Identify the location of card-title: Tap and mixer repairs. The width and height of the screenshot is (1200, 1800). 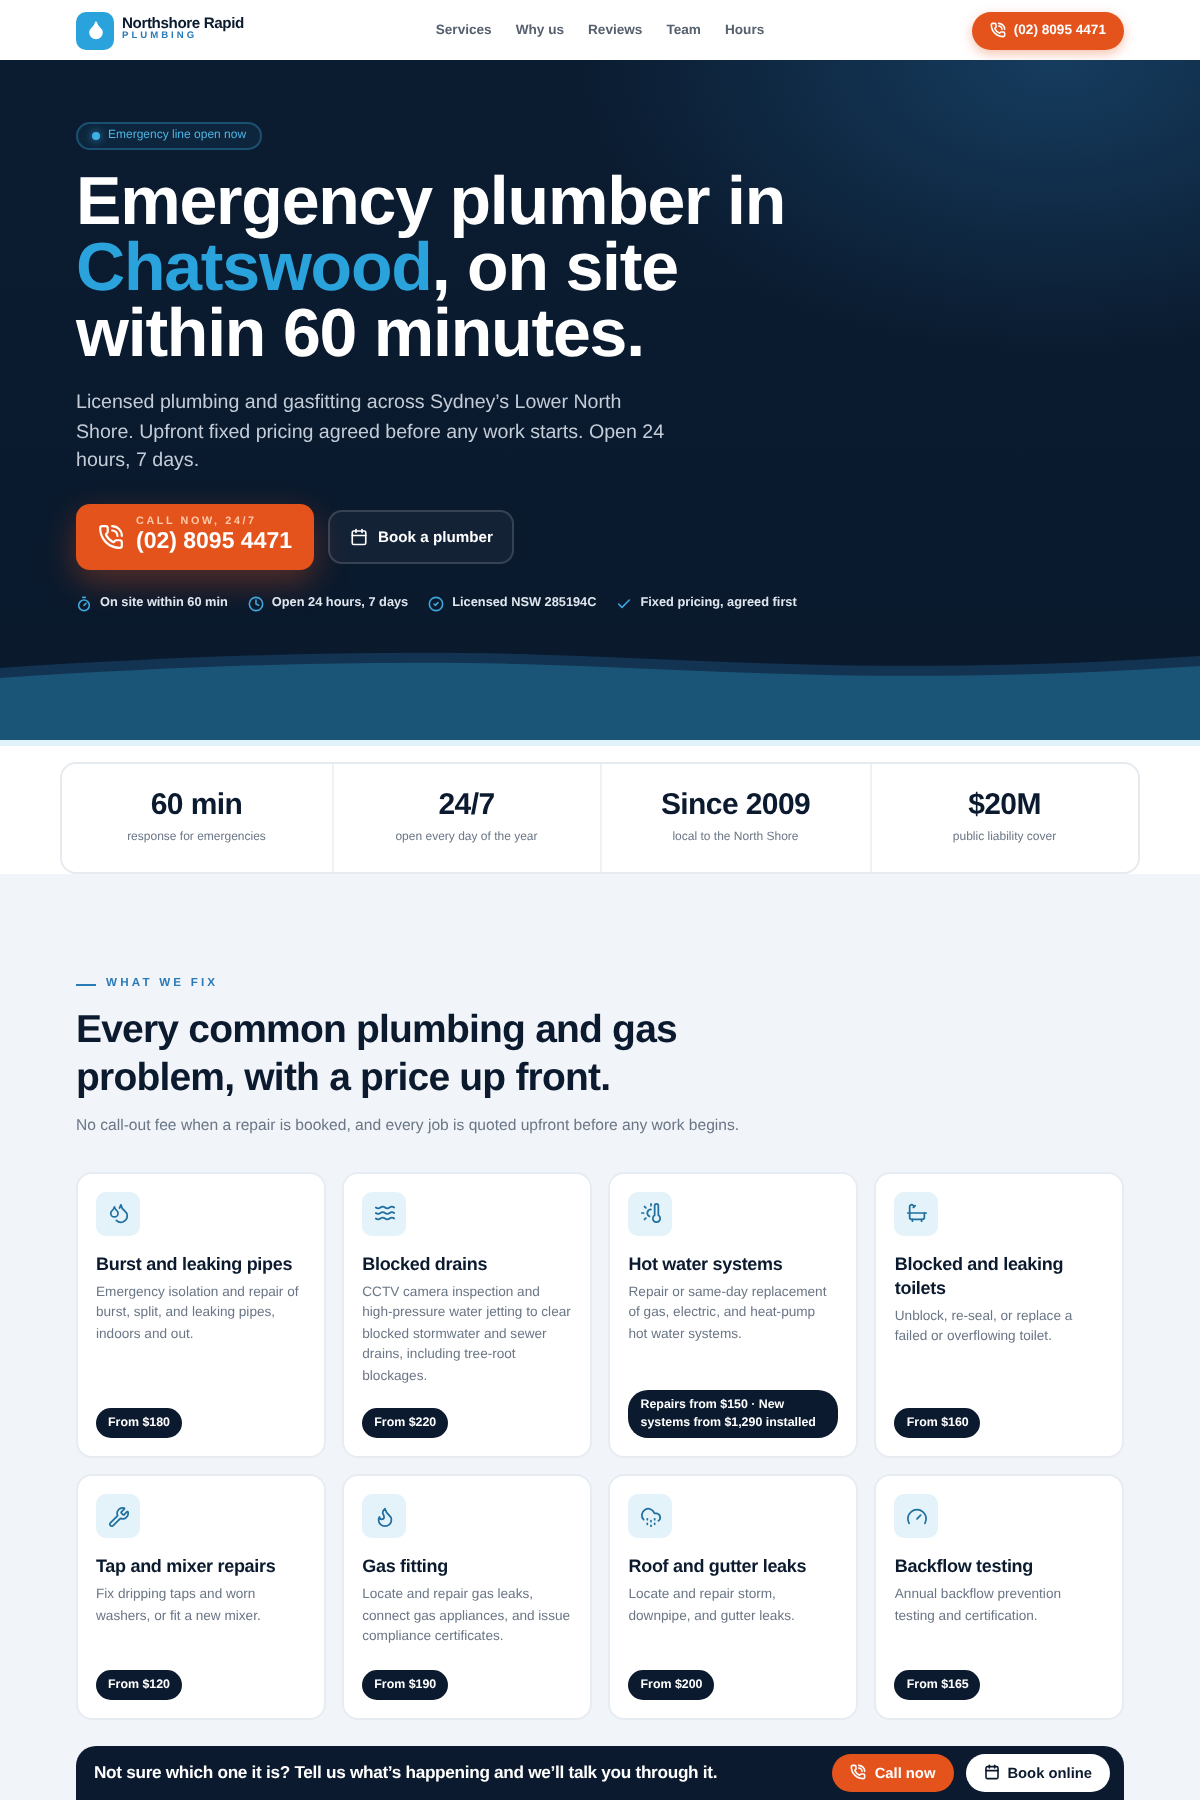
(186, 1566).